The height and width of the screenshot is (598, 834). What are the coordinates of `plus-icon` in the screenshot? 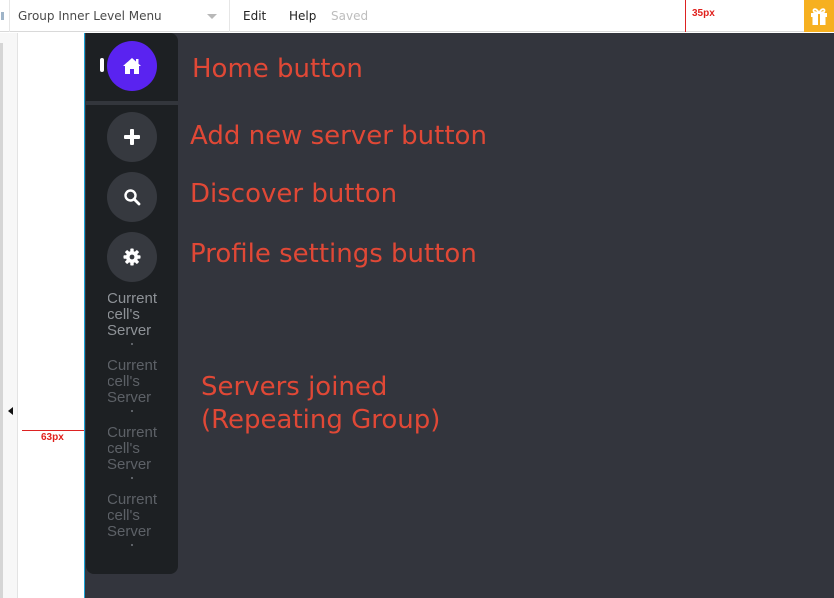 It's located at (132, 137).